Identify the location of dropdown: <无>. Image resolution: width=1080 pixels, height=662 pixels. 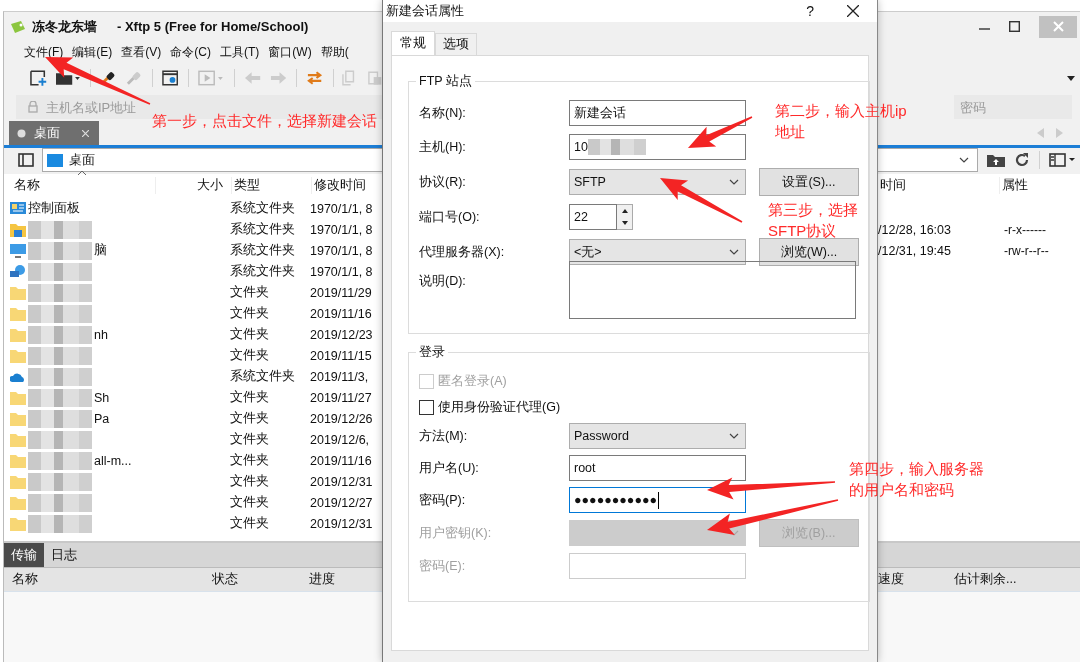
(657, 252).